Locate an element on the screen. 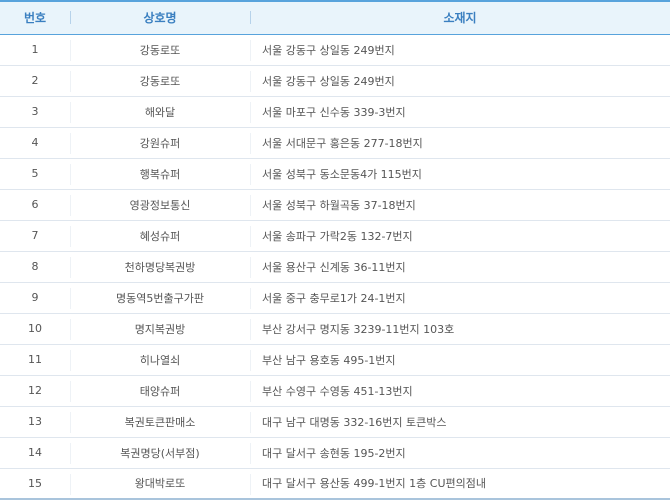 Image resolution: width=670 pixels, height=501 pixels. row-store-name: 행복슈퍼 is located at coordinates (160, 174).